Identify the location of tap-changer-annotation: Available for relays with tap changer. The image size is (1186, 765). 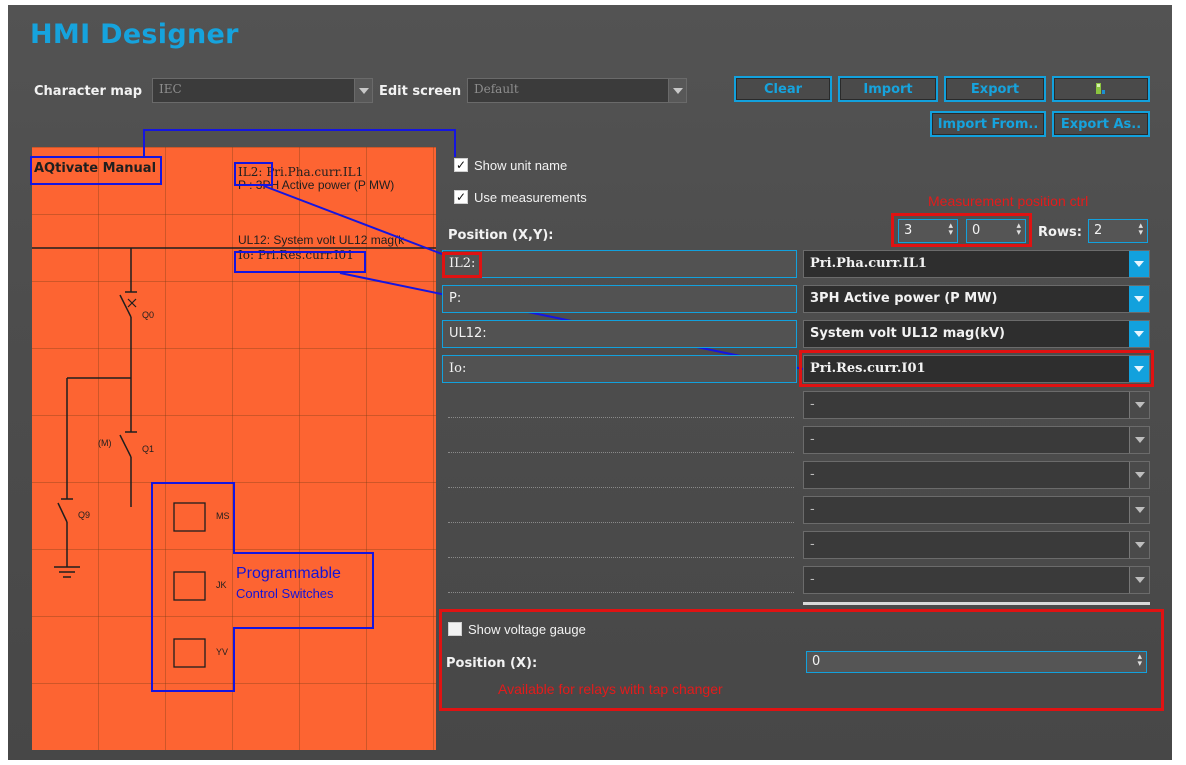
(610, 689).